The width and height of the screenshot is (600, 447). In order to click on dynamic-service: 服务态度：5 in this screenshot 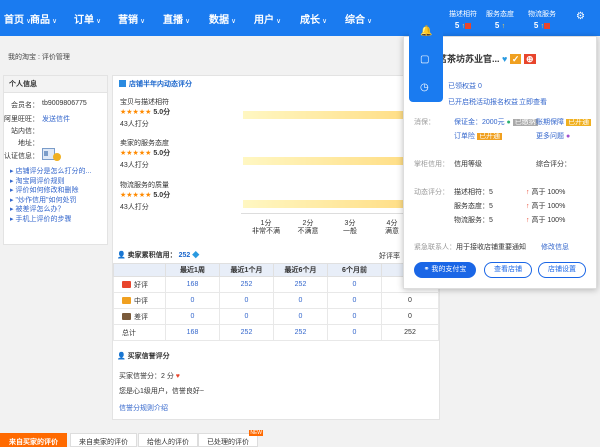, I will do `click(473, 206)`.